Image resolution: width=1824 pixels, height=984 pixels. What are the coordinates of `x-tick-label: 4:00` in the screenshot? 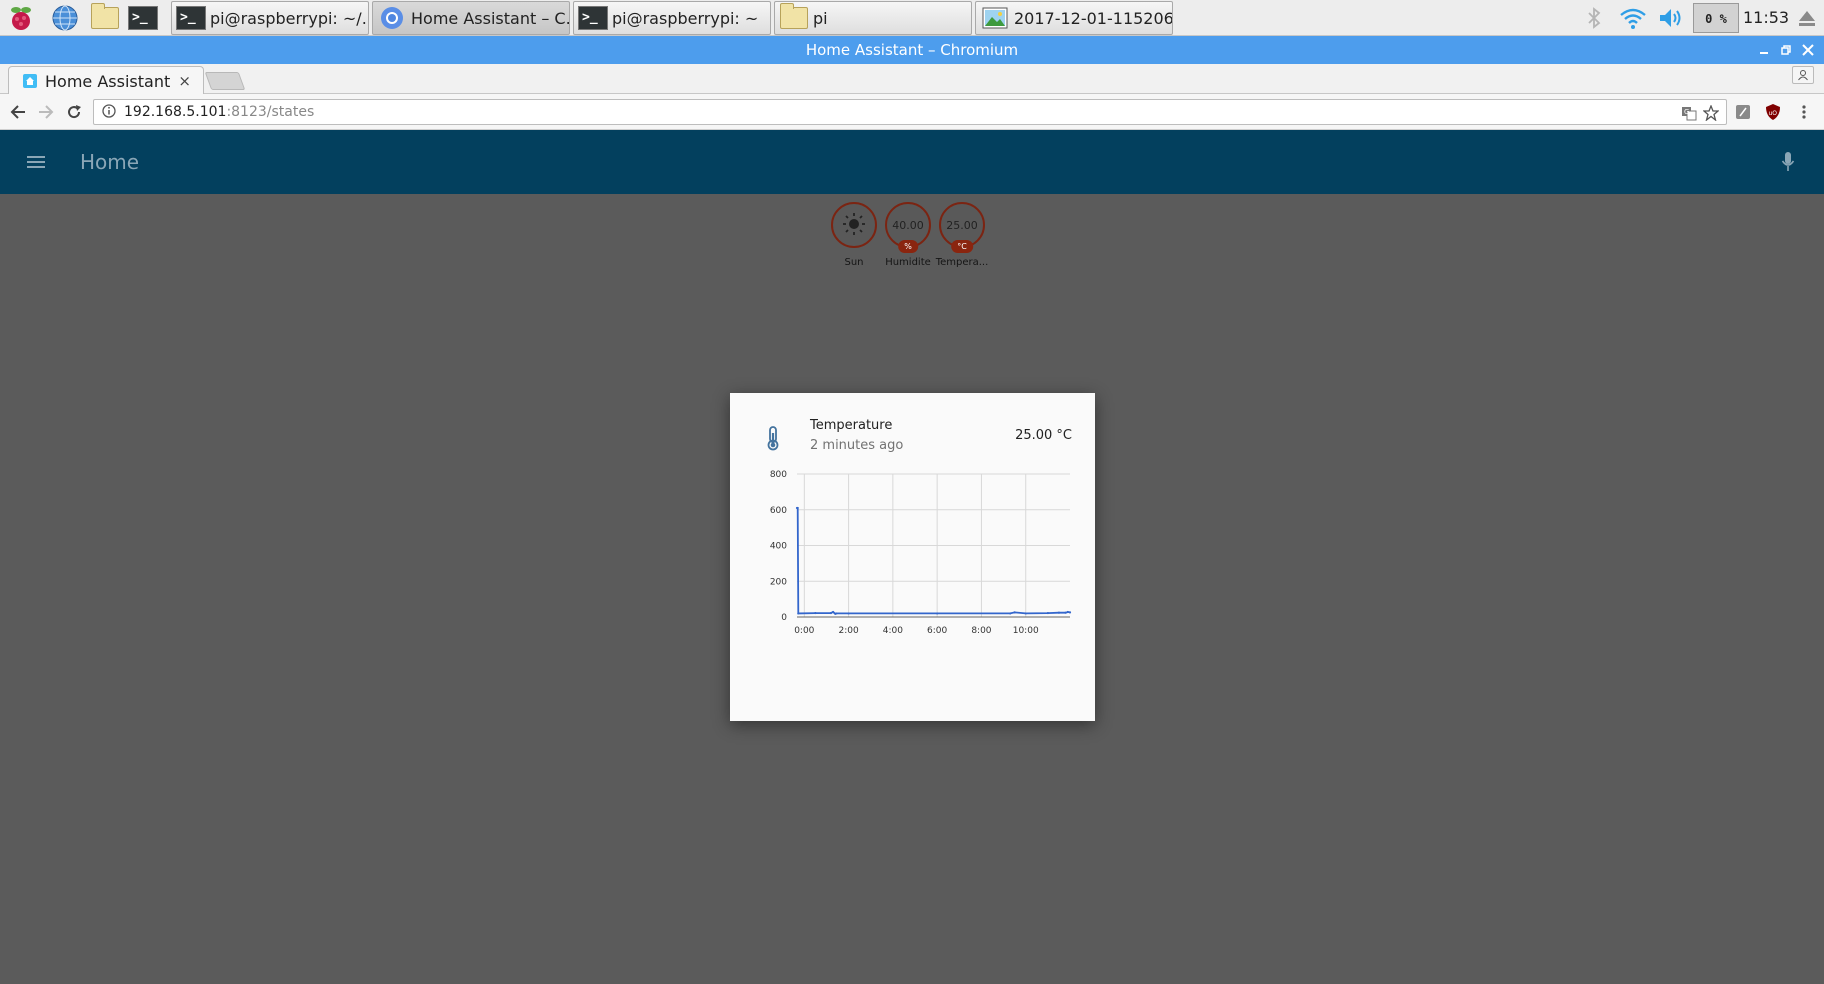 It's located at (893, 631).